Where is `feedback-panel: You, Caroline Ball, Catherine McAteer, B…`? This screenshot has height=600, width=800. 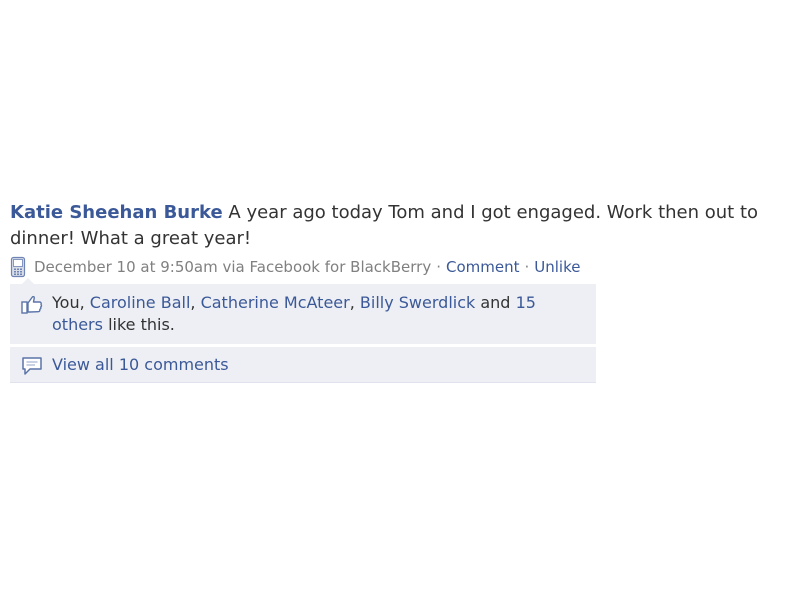
feedback-panel: You, Caroline Ball, Catherine McAteer, B… is located at coordinates (303, 330).